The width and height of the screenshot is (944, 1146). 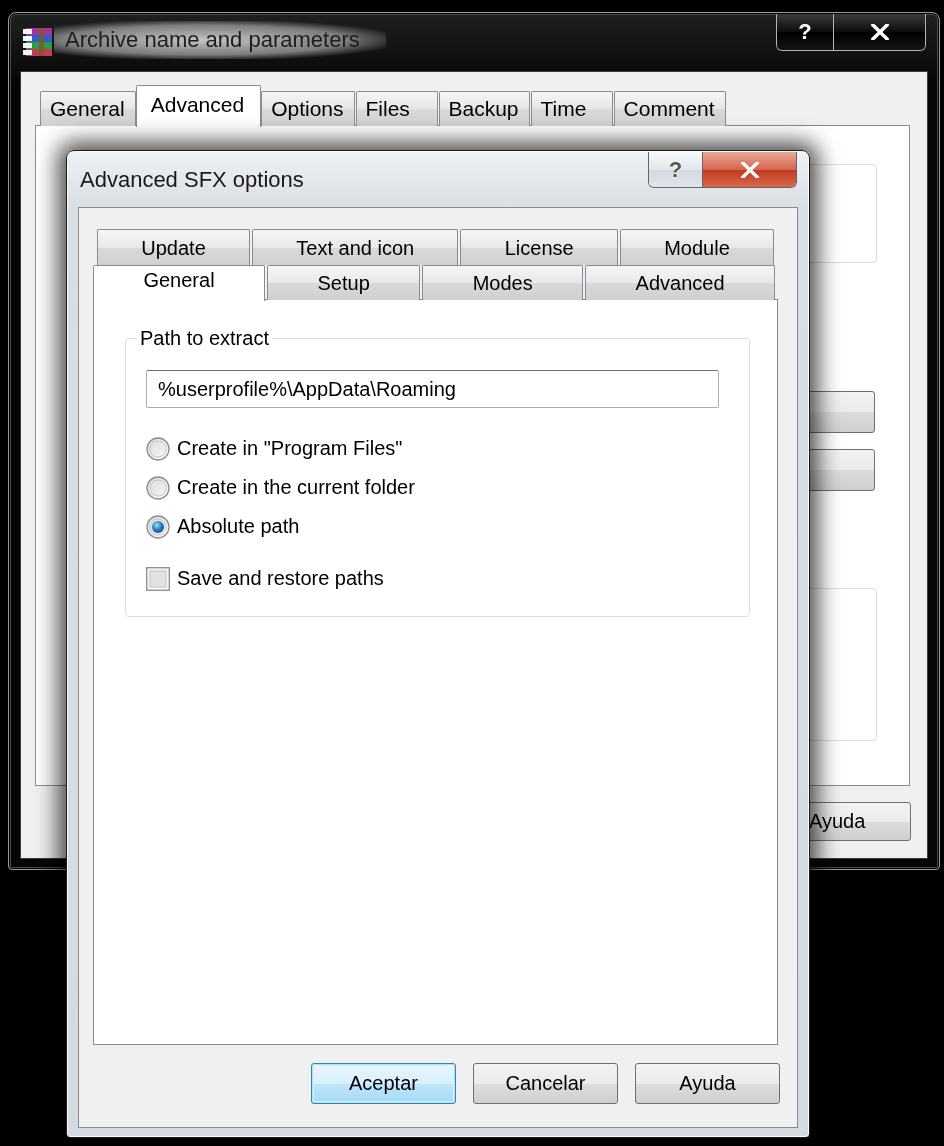 What do you see at coordinates (545, 1083) in the screenshot?
I see `dialog-button: Cancelar` at bounding box center [545, 1083].